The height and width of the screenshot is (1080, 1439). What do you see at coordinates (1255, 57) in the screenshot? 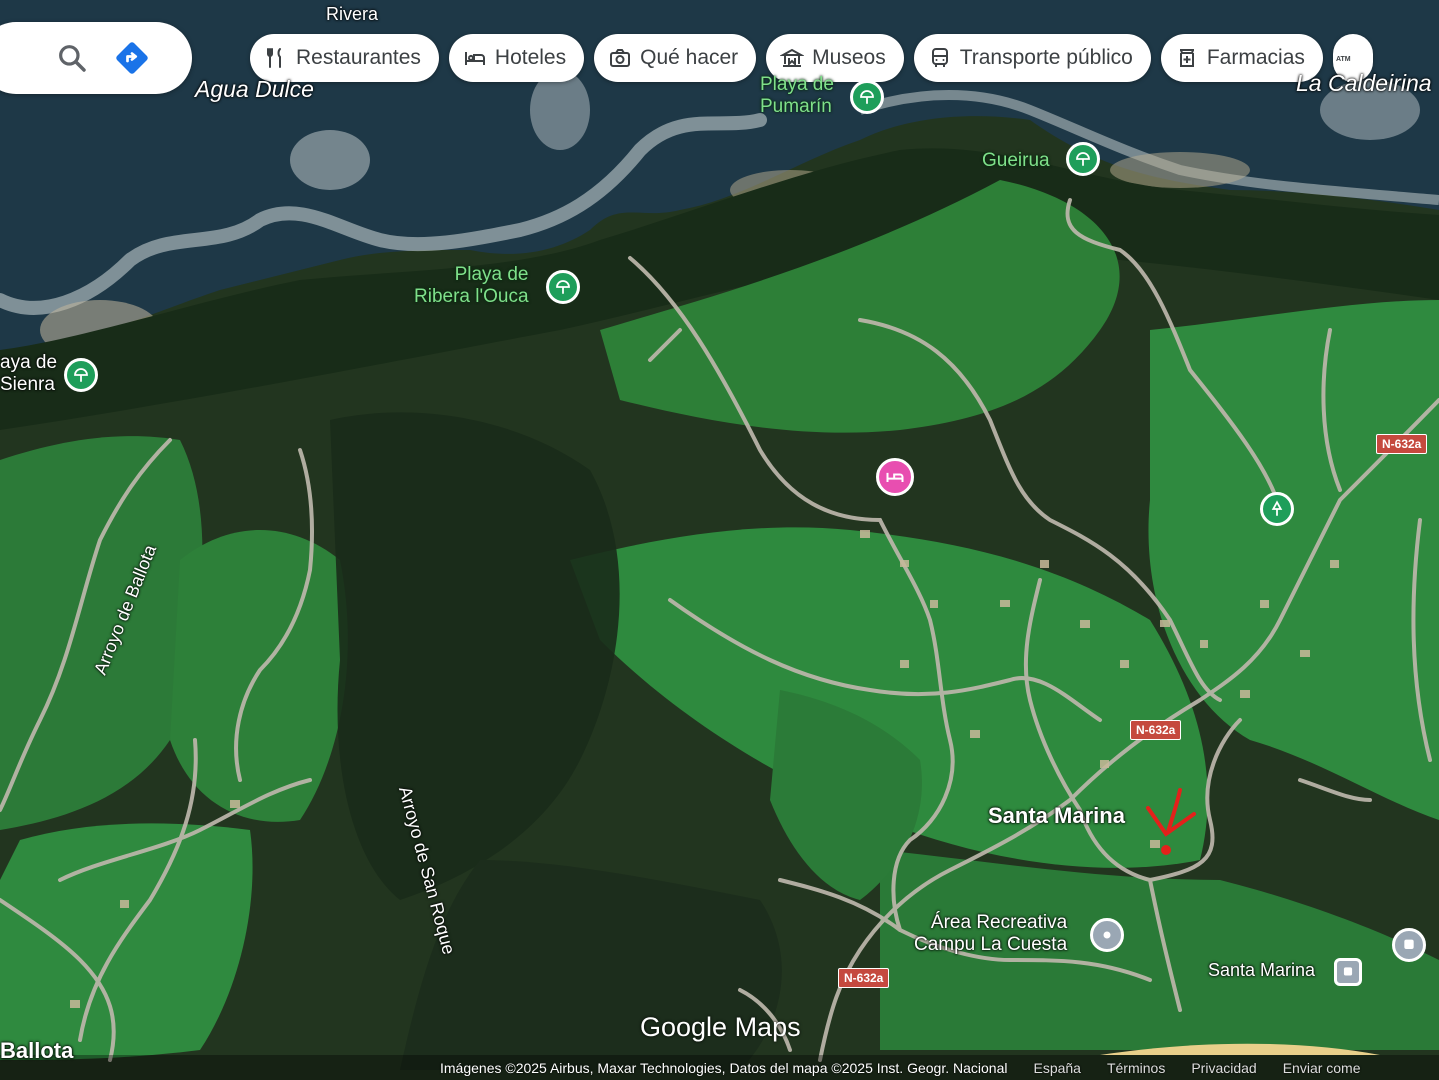
I see `chip-label: Farmacias` at bounding box center [1255, 57].